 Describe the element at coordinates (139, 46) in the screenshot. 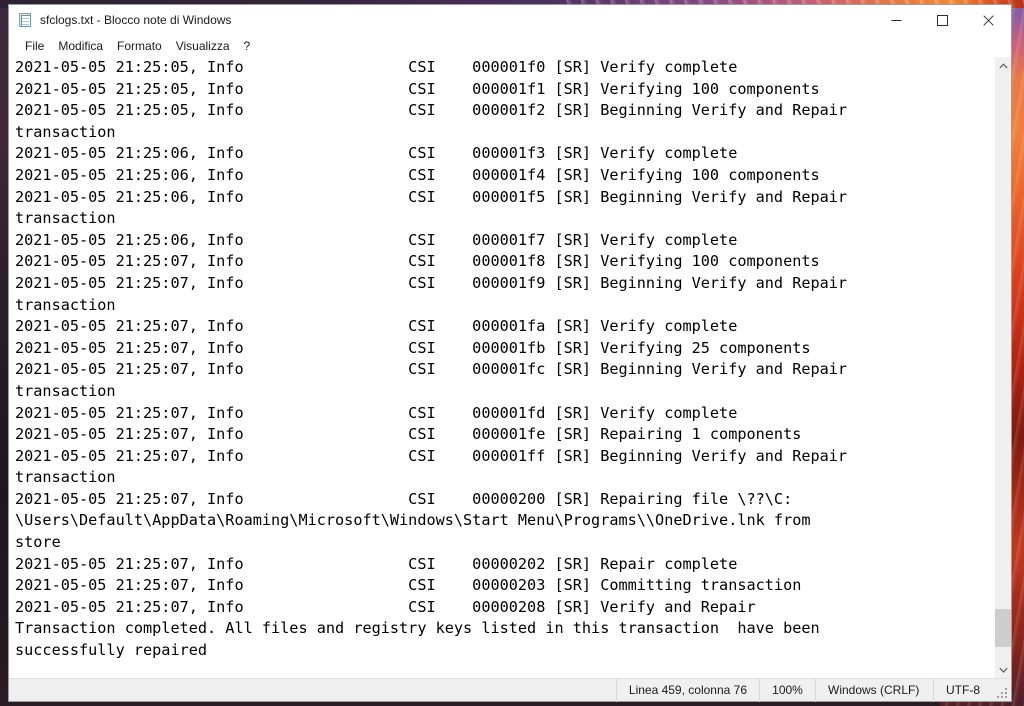

I see `menu-item-formato: Formato` at that location.